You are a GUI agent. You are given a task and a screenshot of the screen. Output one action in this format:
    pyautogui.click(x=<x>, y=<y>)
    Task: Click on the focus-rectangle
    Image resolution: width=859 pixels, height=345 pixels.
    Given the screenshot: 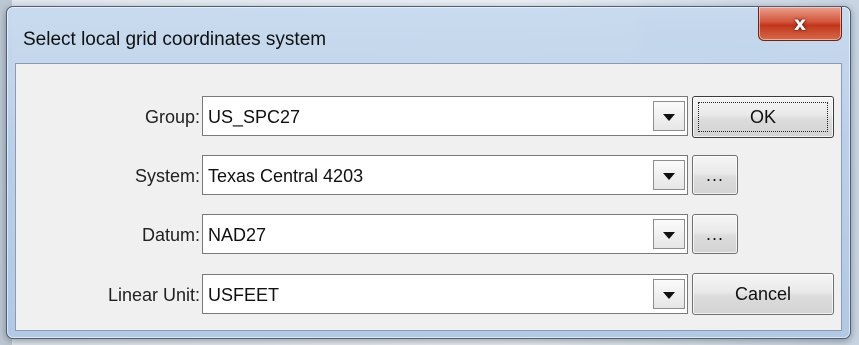 What is the action you would take?
    pyautogui.click(x=763, y=117)
    